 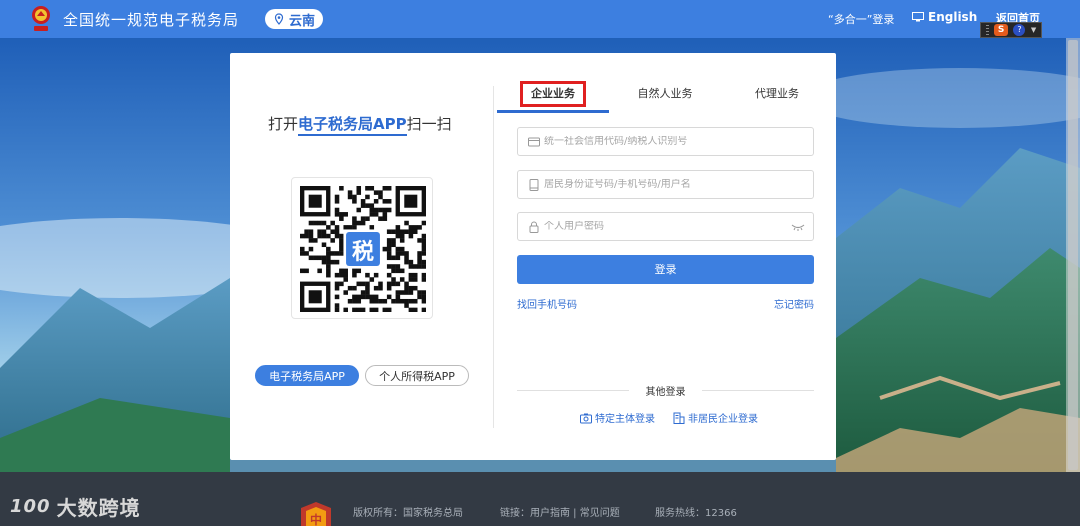 I want to click on footer-links: 链接：用户指南 | 常见问题, so click(x=560, y=511).